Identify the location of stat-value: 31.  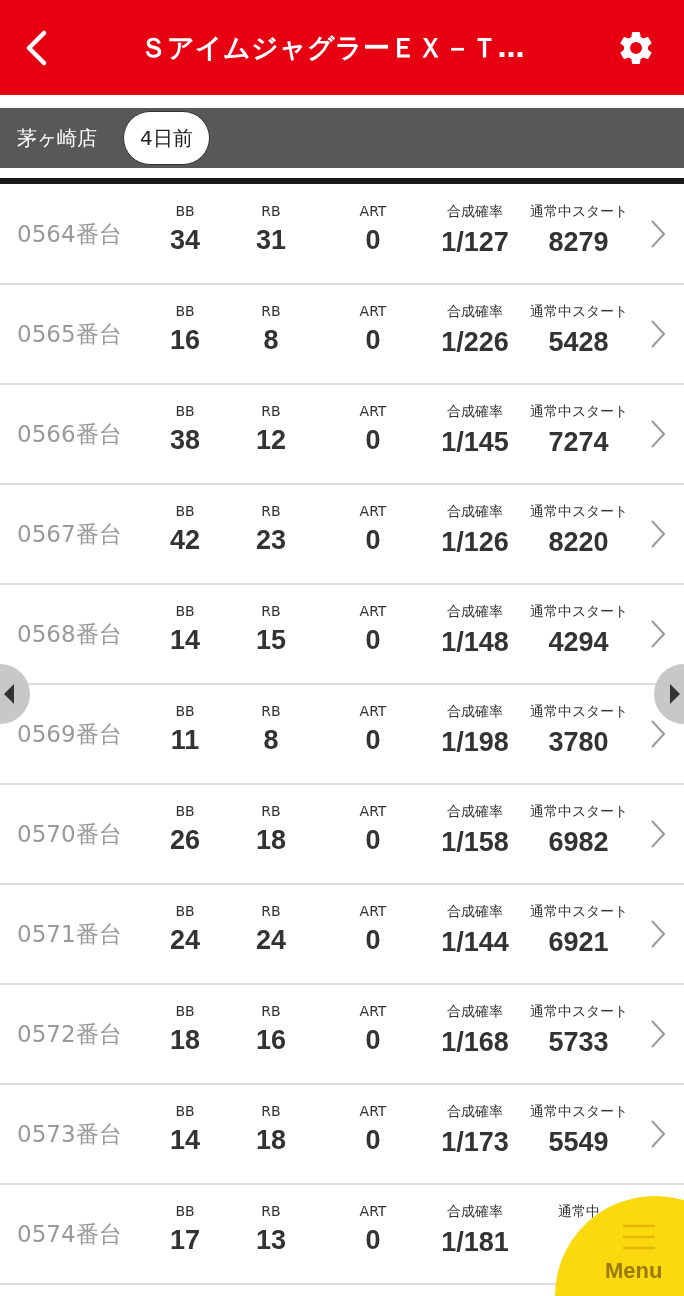
(270, 240).